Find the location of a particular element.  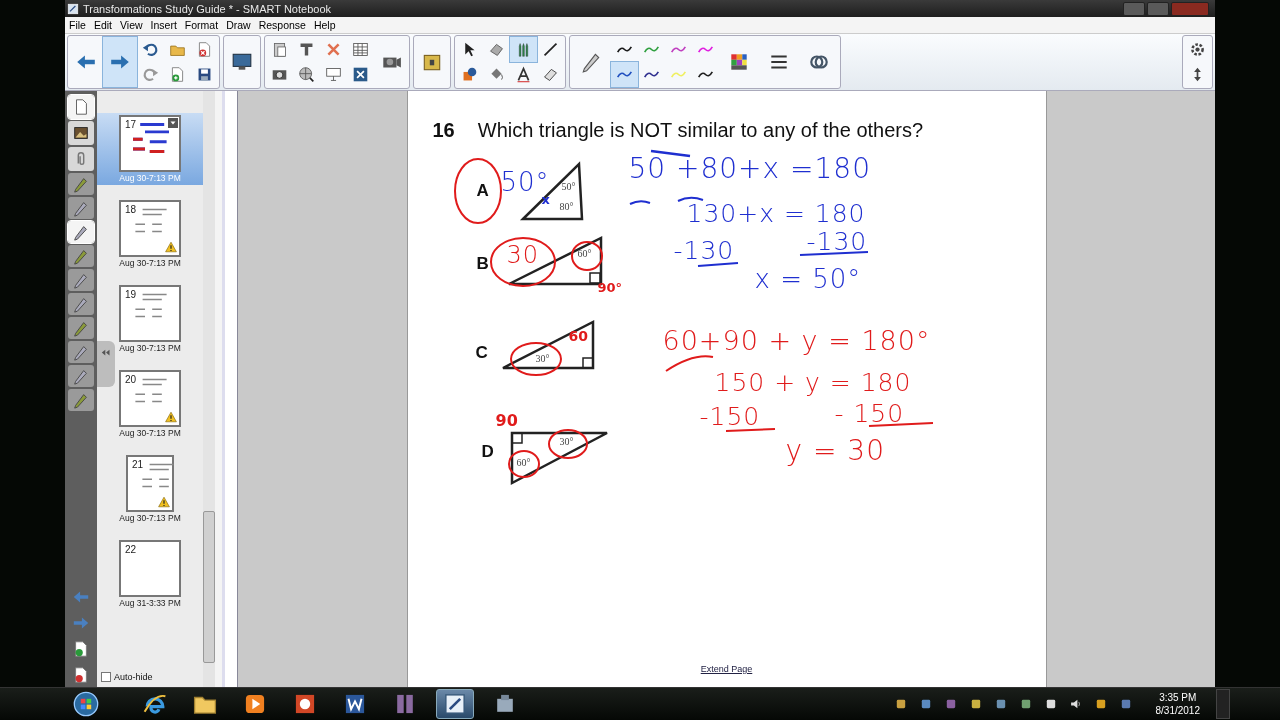

handwritten-text: 90 is located at coordinates (506, 421).